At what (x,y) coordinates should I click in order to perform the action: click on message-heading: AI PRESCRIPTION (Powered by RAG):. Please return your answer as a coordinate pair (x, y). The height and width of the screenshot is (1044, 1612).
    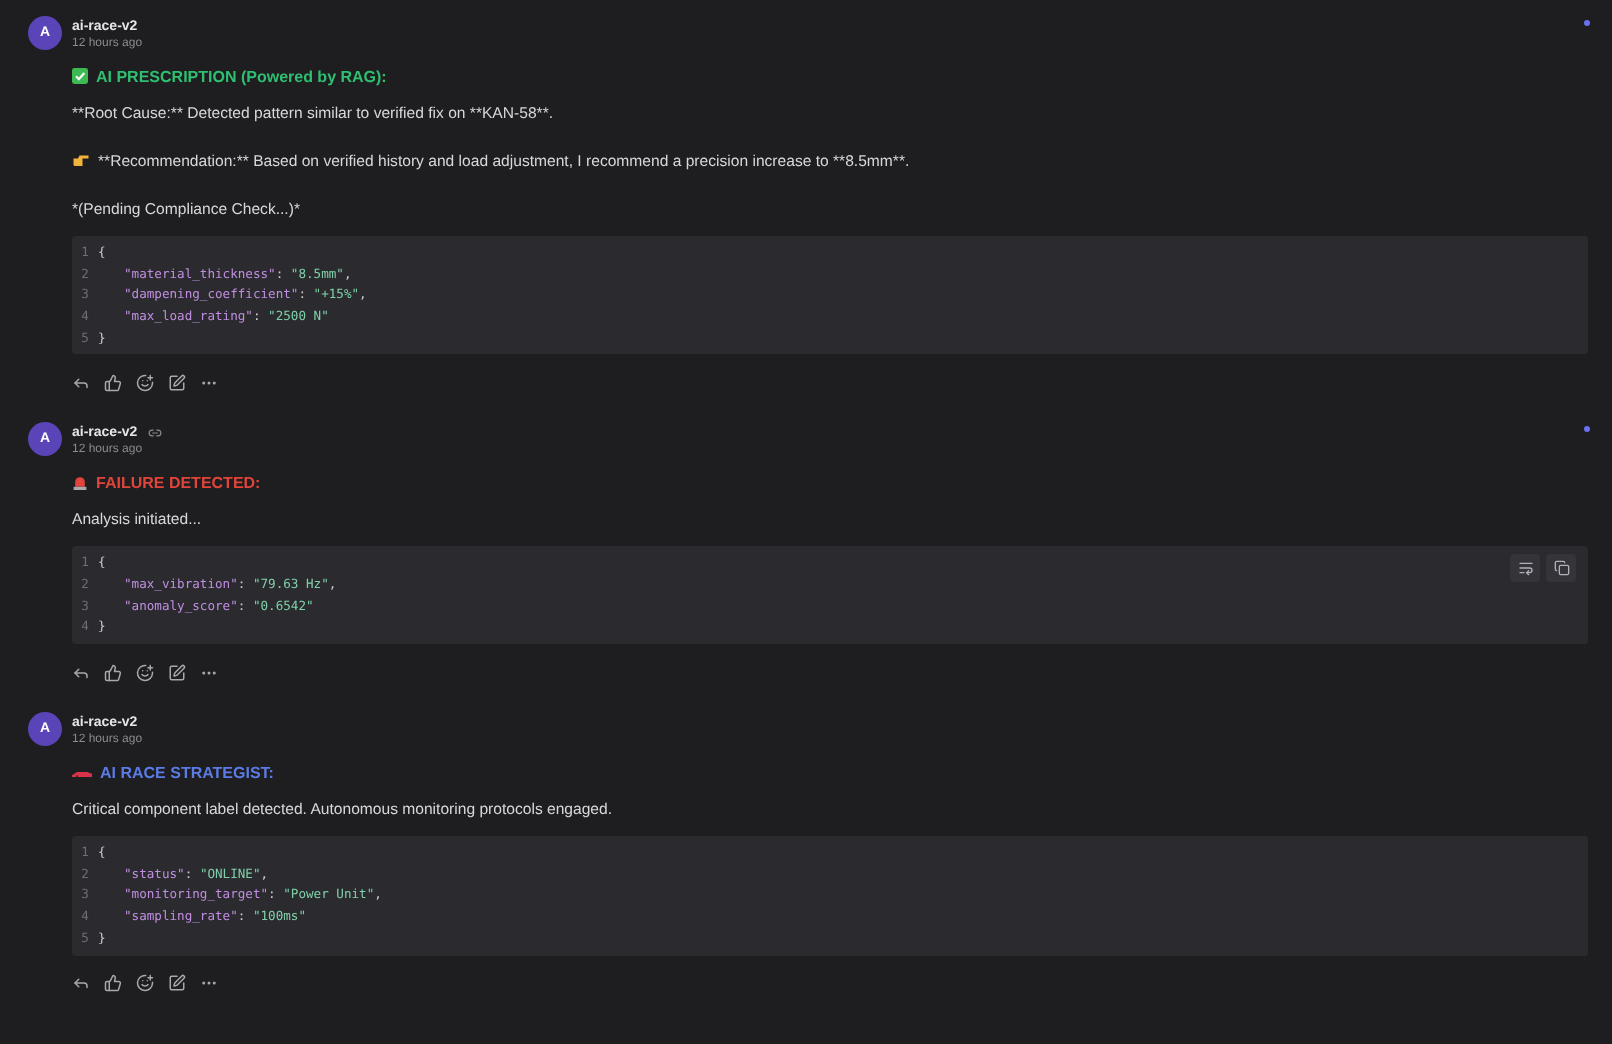
    Looking at the image, I should click on (241, 76).